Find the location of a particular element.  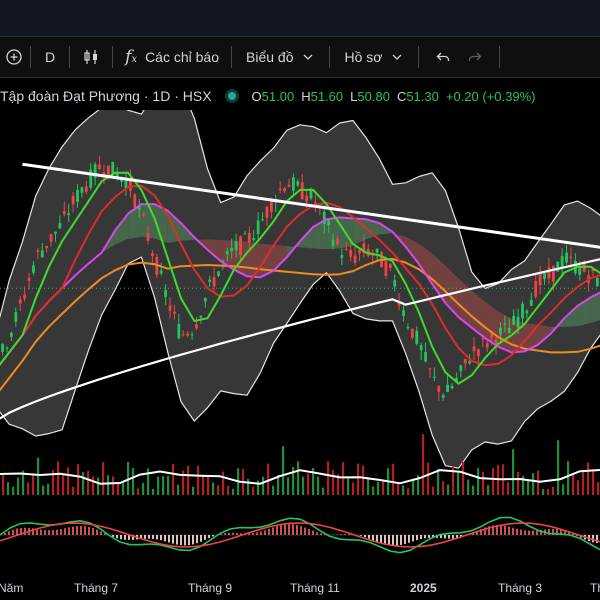

candlestick-icon is located at coordinates (91, 57).